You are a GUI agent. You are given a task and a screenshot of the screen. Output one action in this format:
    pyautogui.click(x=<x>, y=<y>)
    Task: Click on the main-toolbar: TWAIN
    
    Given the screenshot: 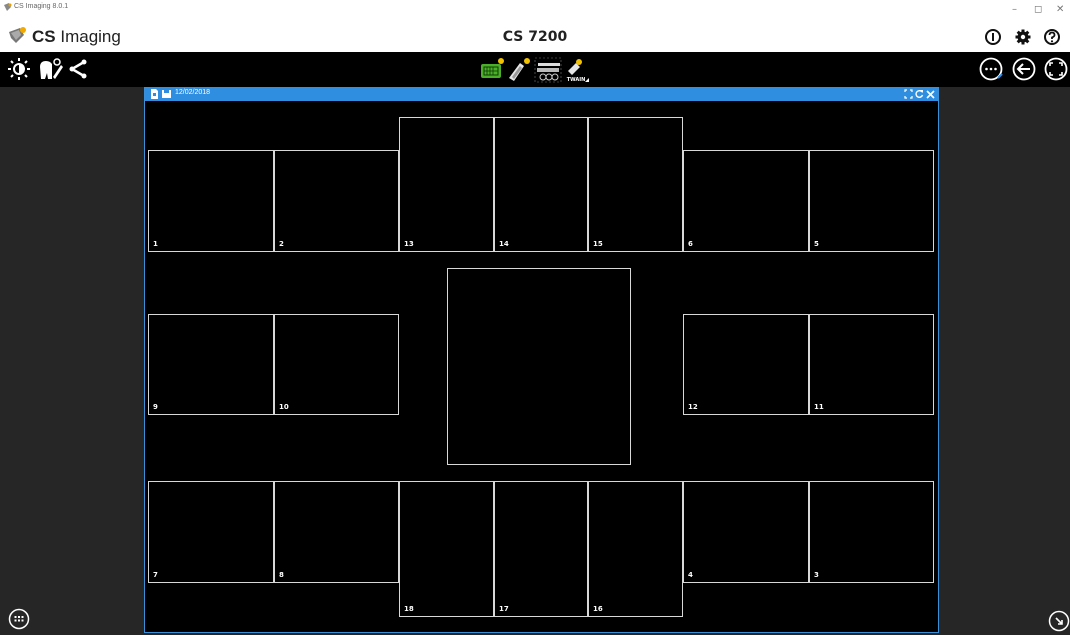 What is the action you would take?
    pyautogui.click(x=535, y=69)
    